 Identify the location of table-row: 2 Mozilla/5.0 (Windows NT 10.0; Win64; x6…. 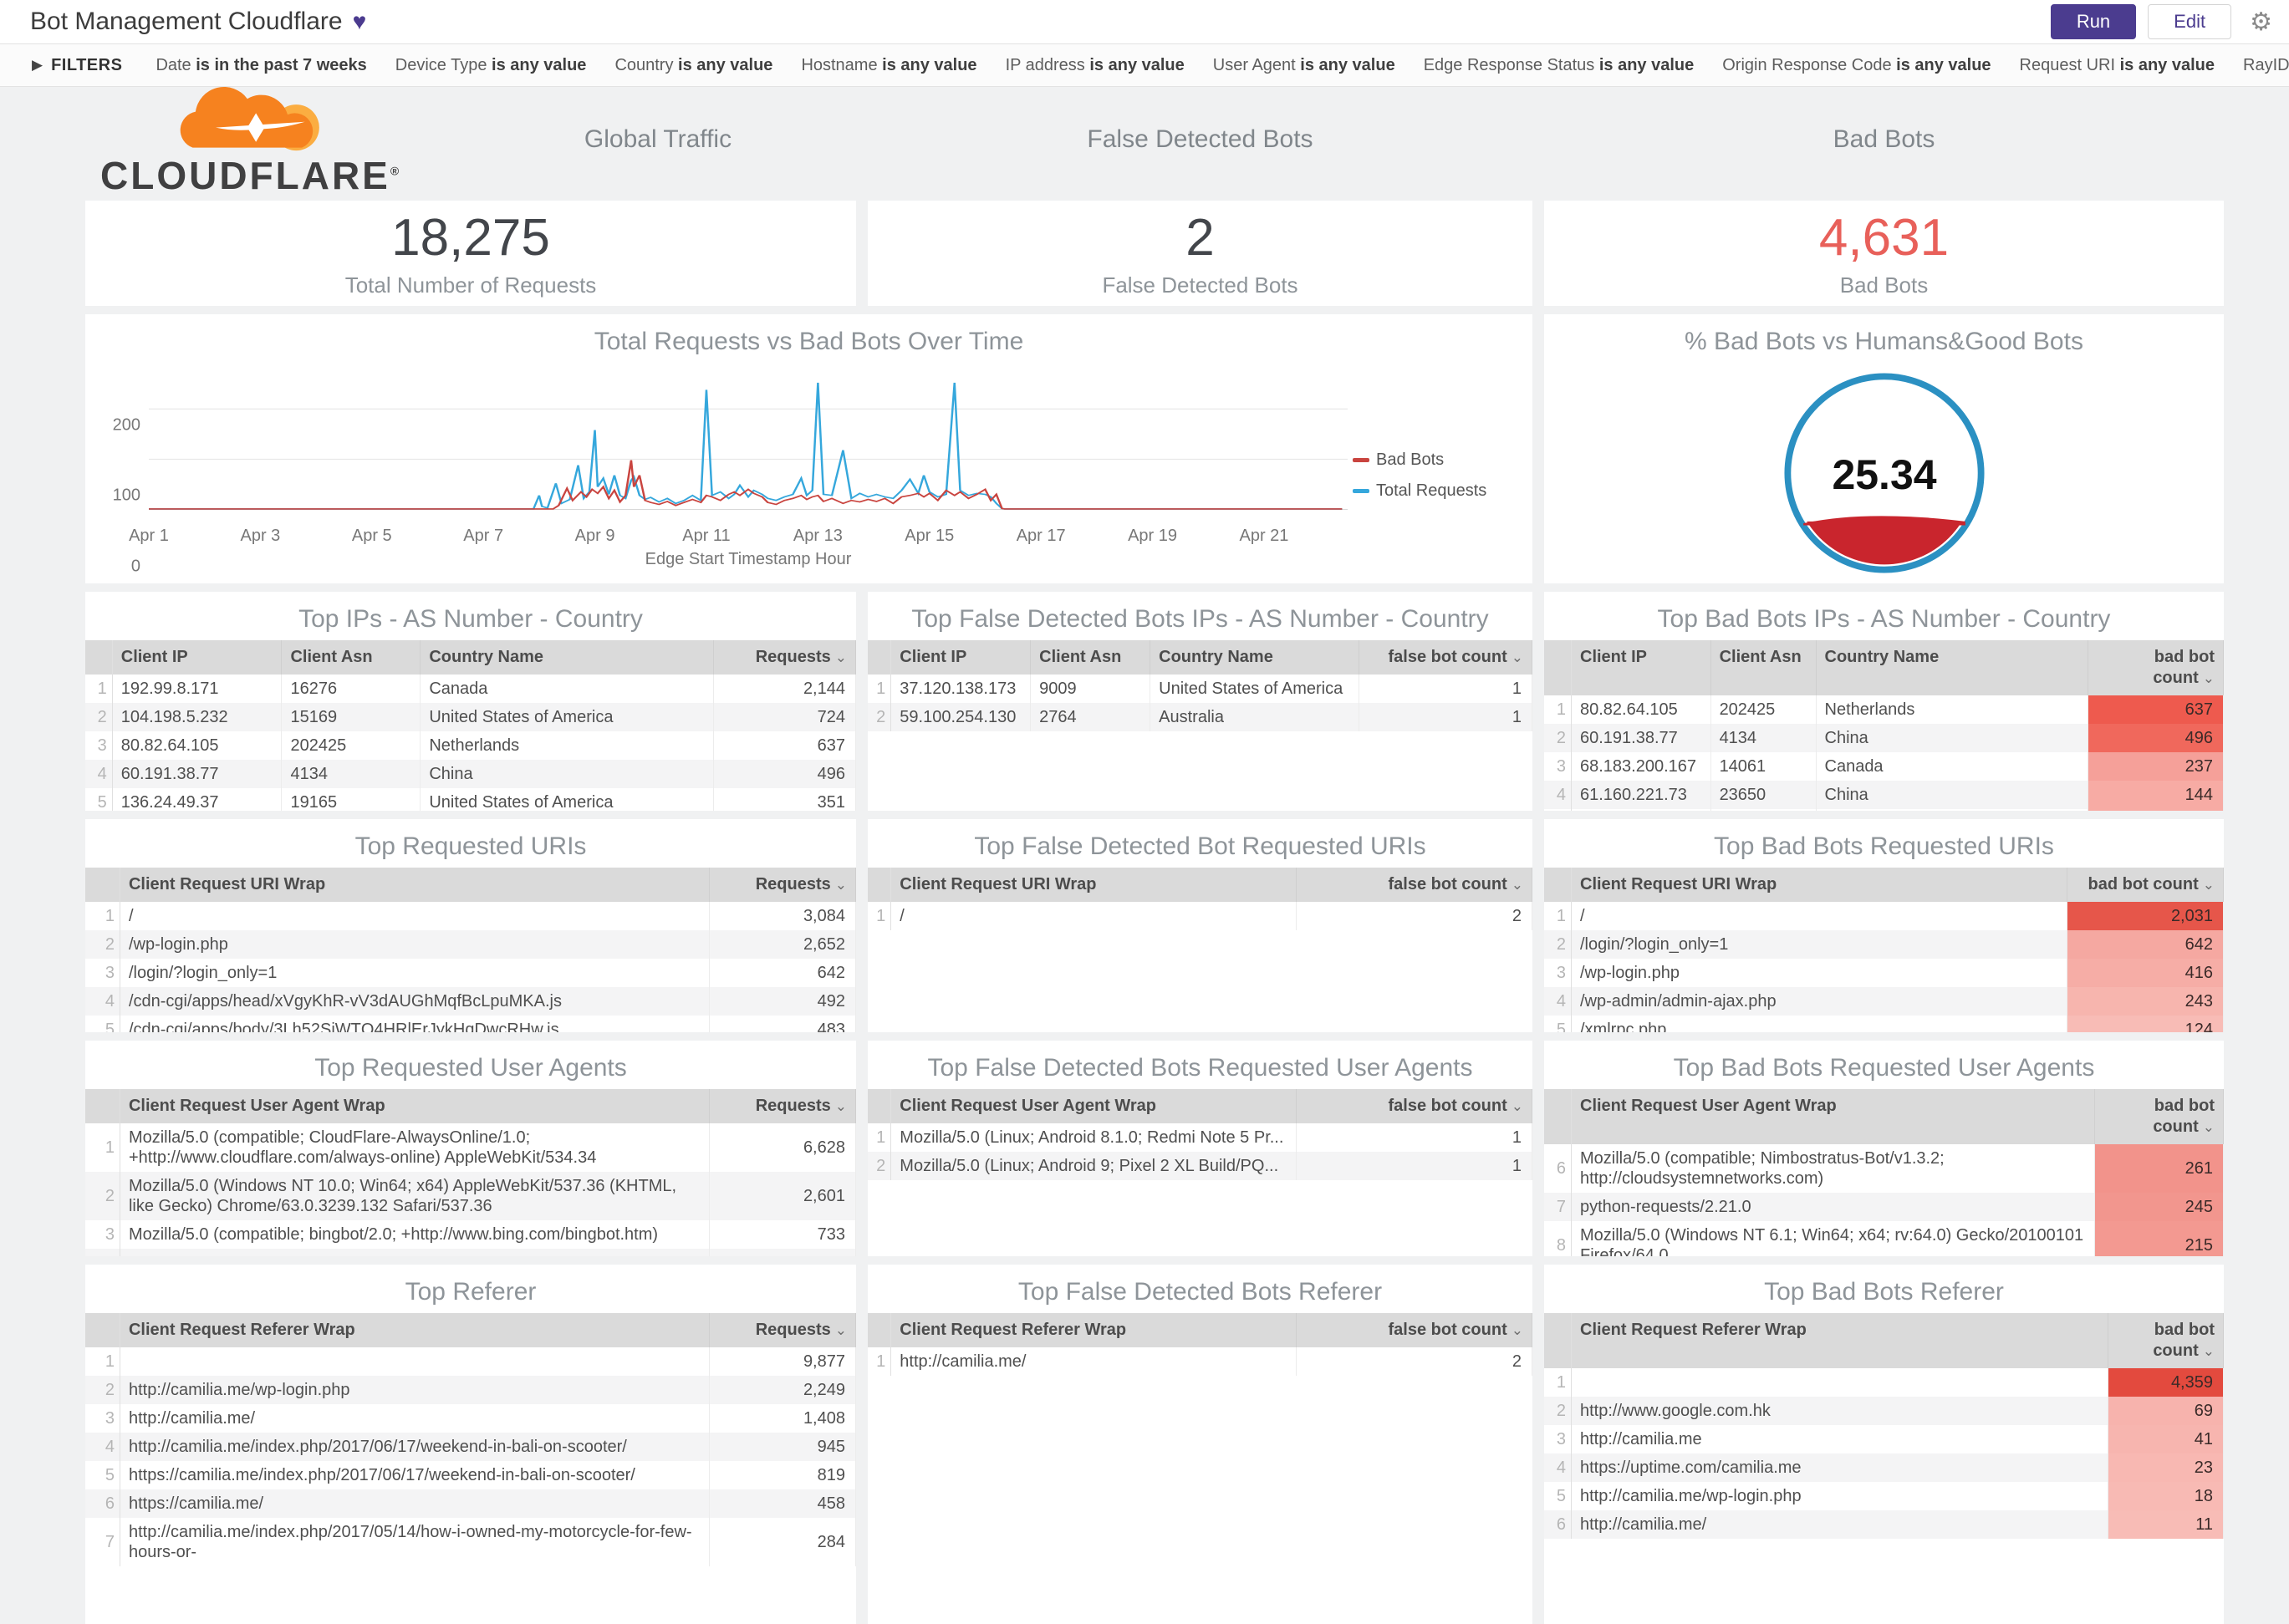
(470, 1196).